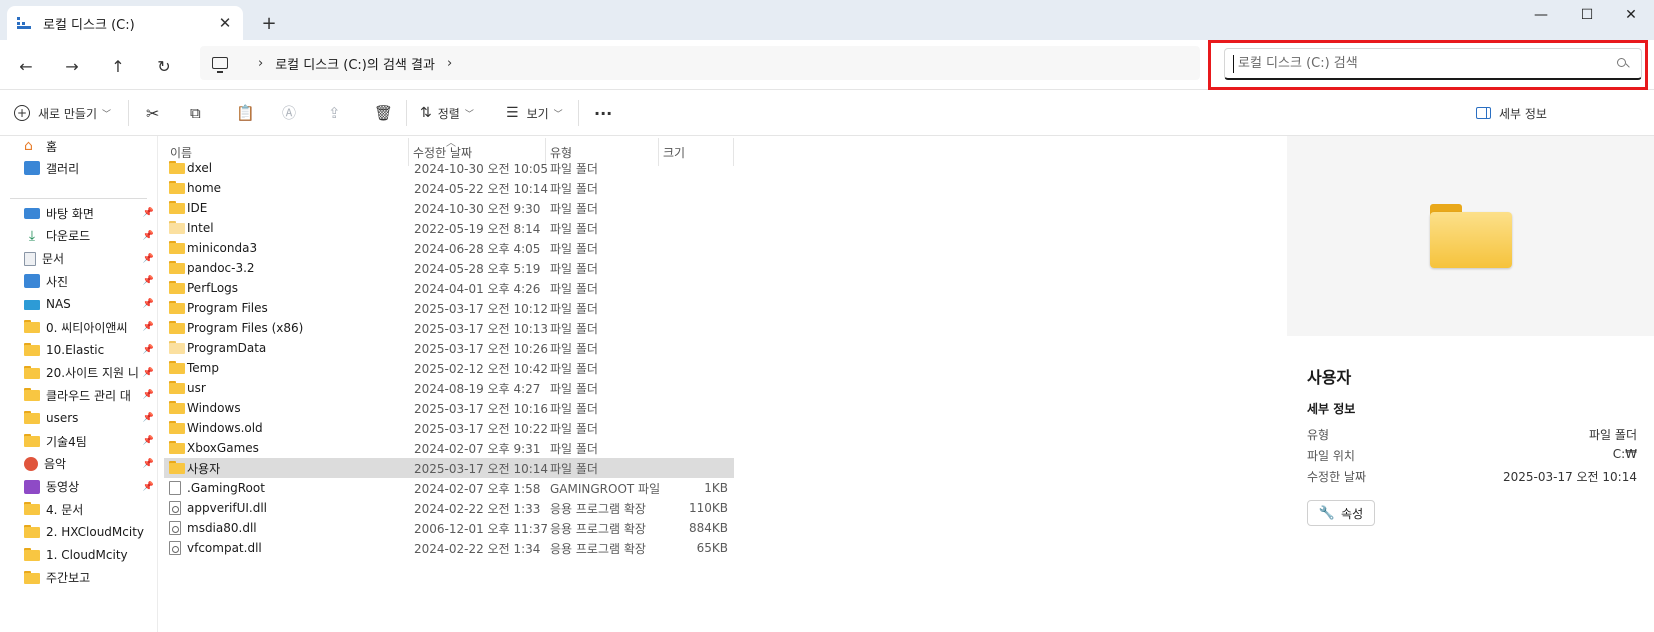  I want to click on sidebar-item: 0. 씨티아이앤씨 📌, so click(89, 327).